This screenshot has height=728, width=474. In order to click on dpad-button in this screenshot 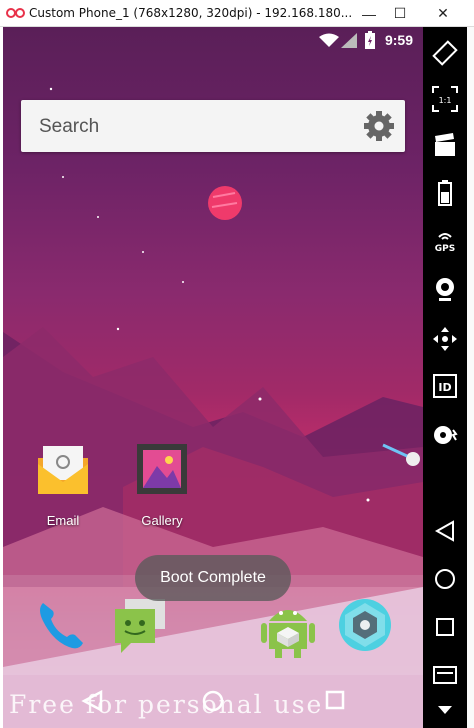, I will do `click(445, 339)`.